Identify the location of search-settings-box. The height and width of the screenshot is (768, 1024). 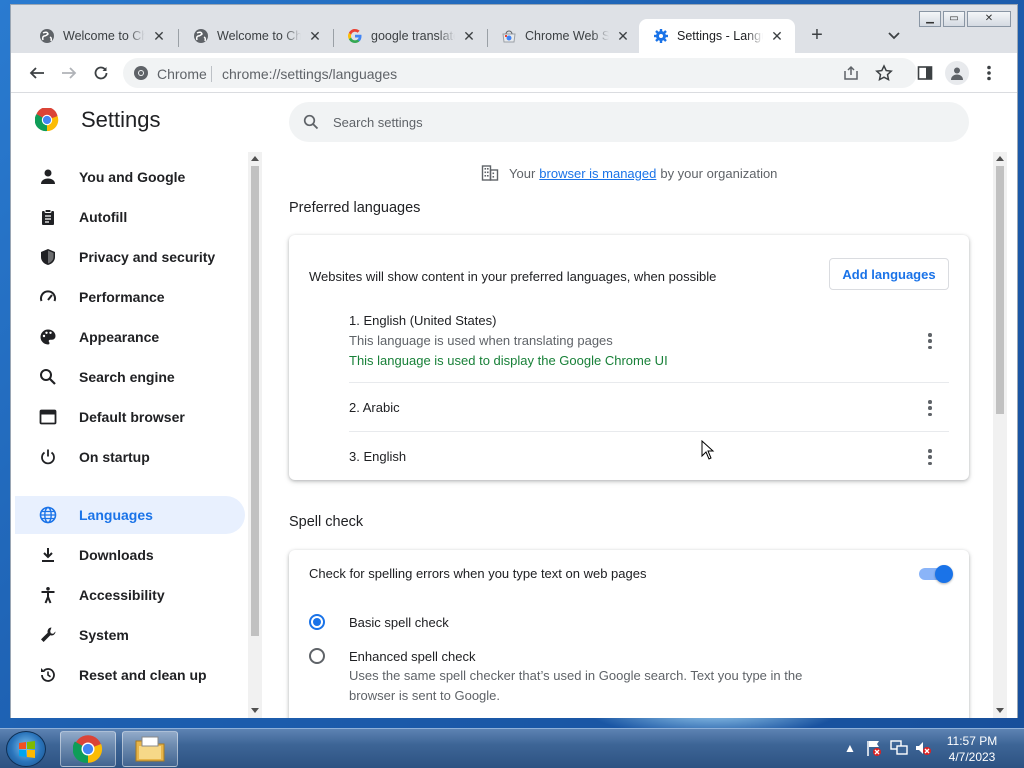
(629, 122).